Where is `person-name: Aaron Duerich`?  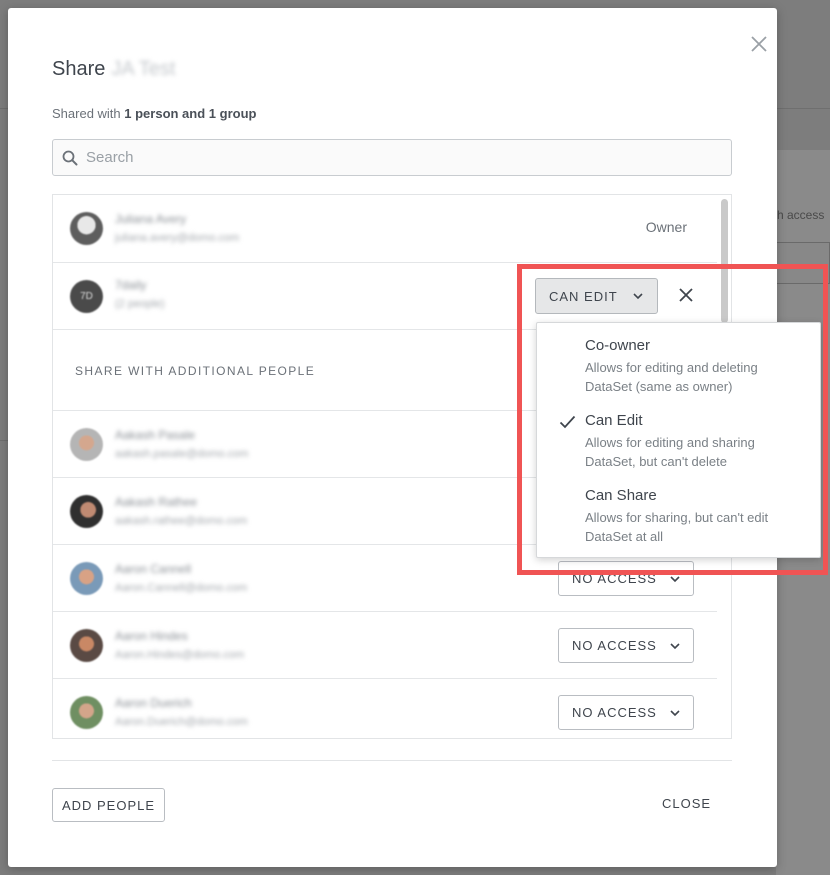 person-name: Aaron Duerich is located at coordinates (153, 703).